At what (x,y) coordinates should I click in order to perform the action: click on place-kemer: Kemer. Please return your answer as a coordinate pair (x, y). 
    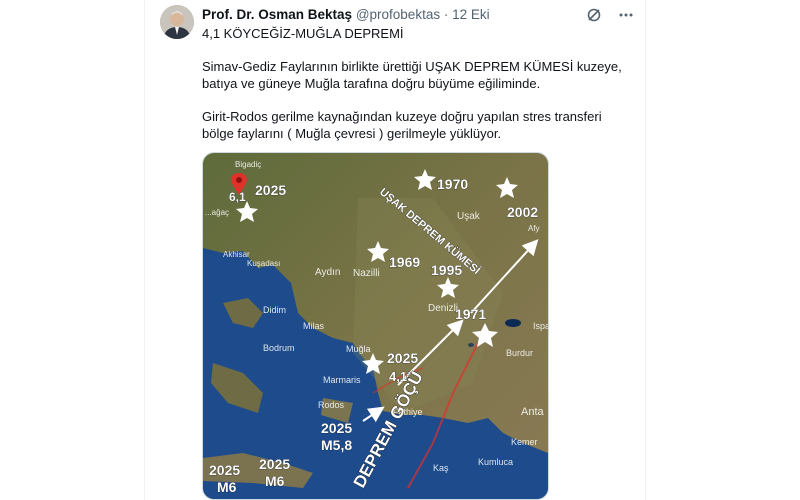
    Looking at the image, I should click on (524, 442).